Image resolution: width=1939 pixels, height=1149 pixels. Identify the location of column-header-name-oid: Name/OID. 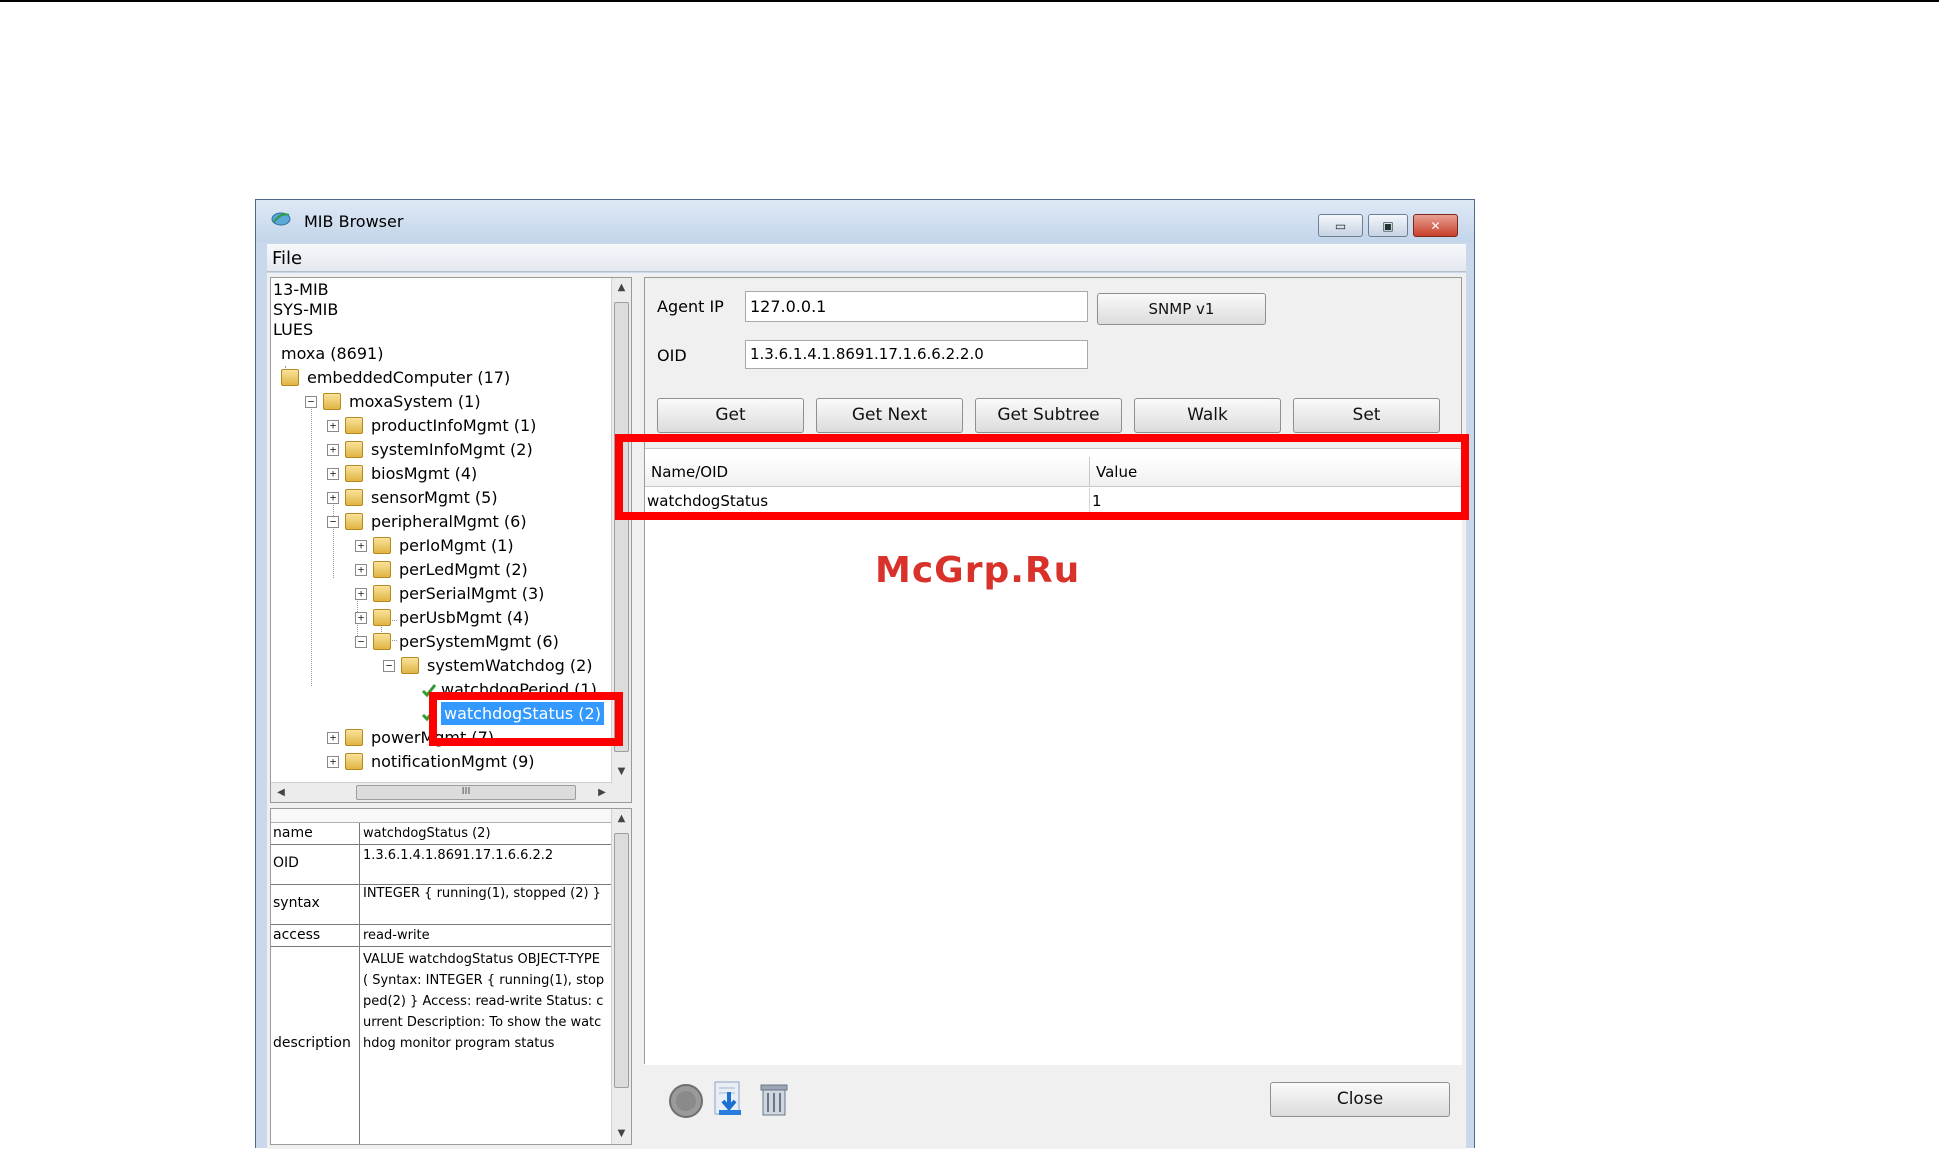
(867, 472).